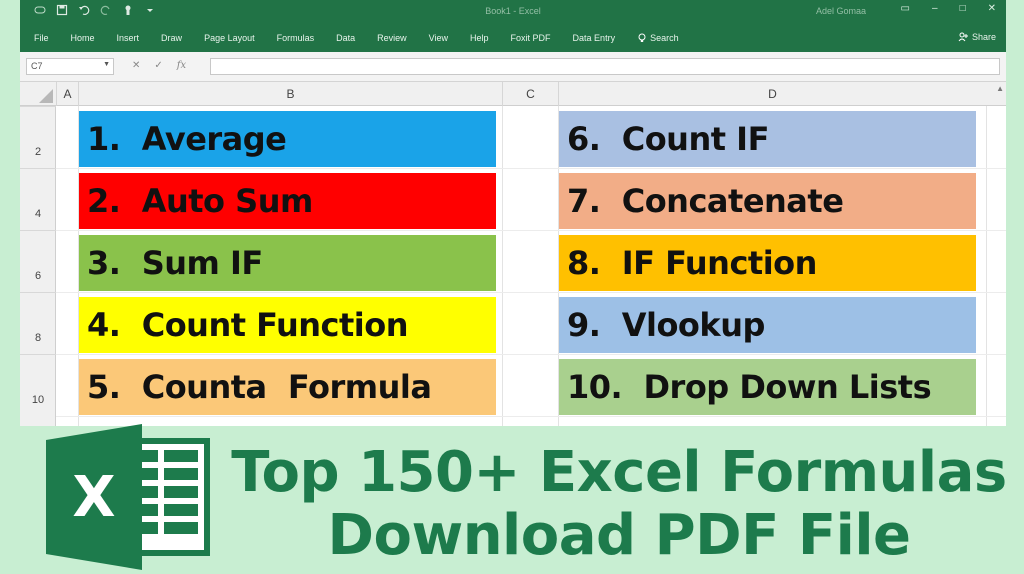 The image size is (1024, 574). What do you see at coordinates (171, 38) in the screenshot?
I see `tab-draw: Draw` at bounding box center [171, 38].